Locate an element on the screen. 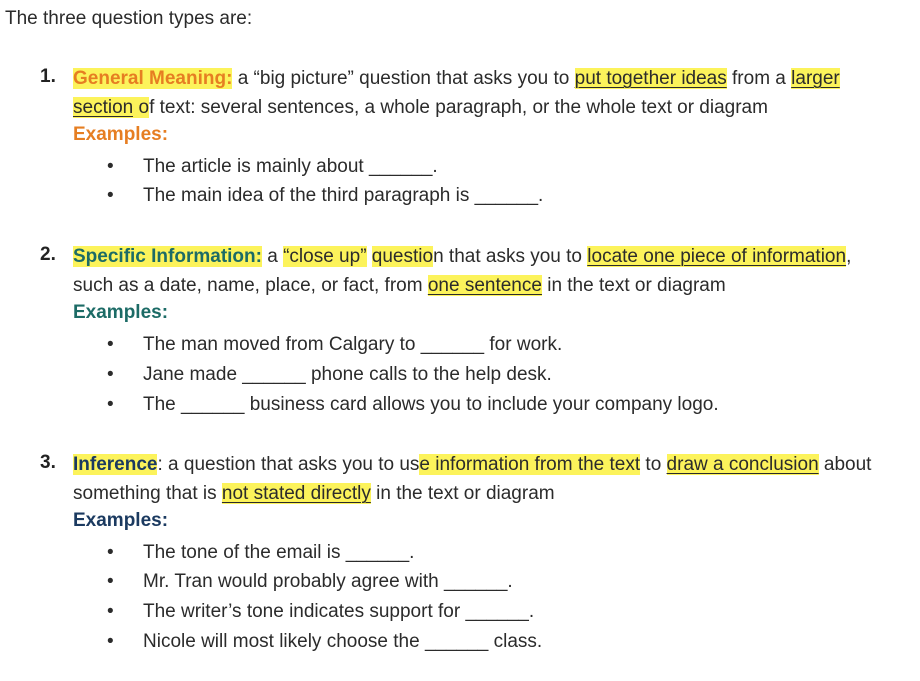 The image size is (920, 681). highlight-phrase: “close up” is located at coordinates (325, 256).